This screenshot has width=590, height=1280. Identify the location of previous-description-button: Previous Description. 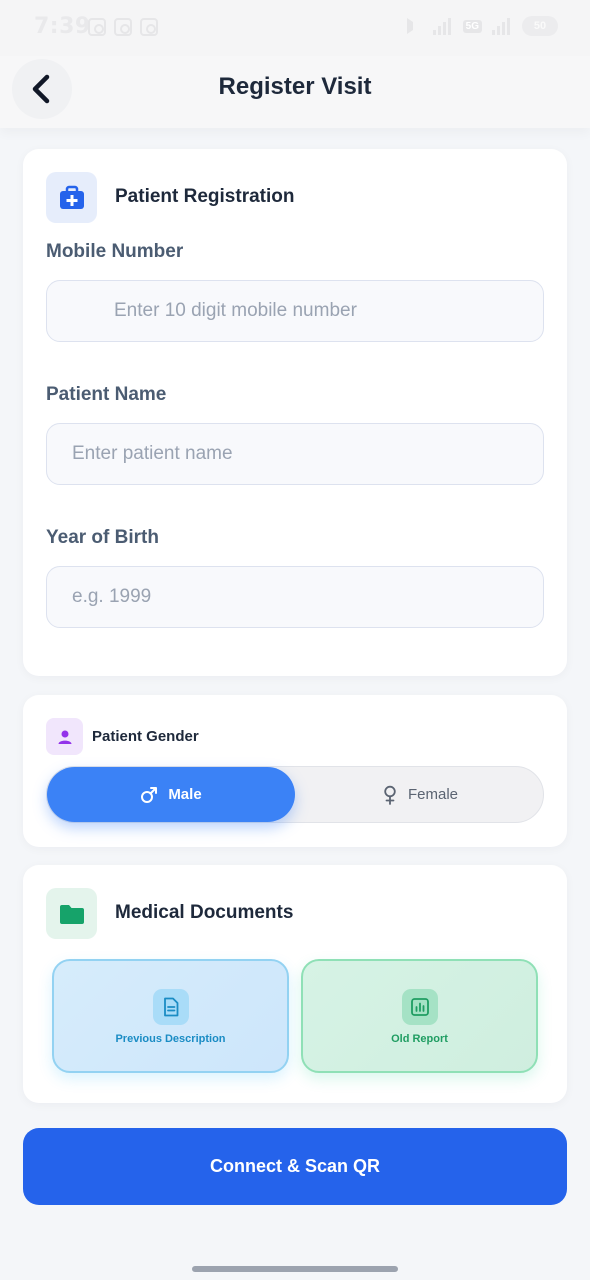
(170, 1016).